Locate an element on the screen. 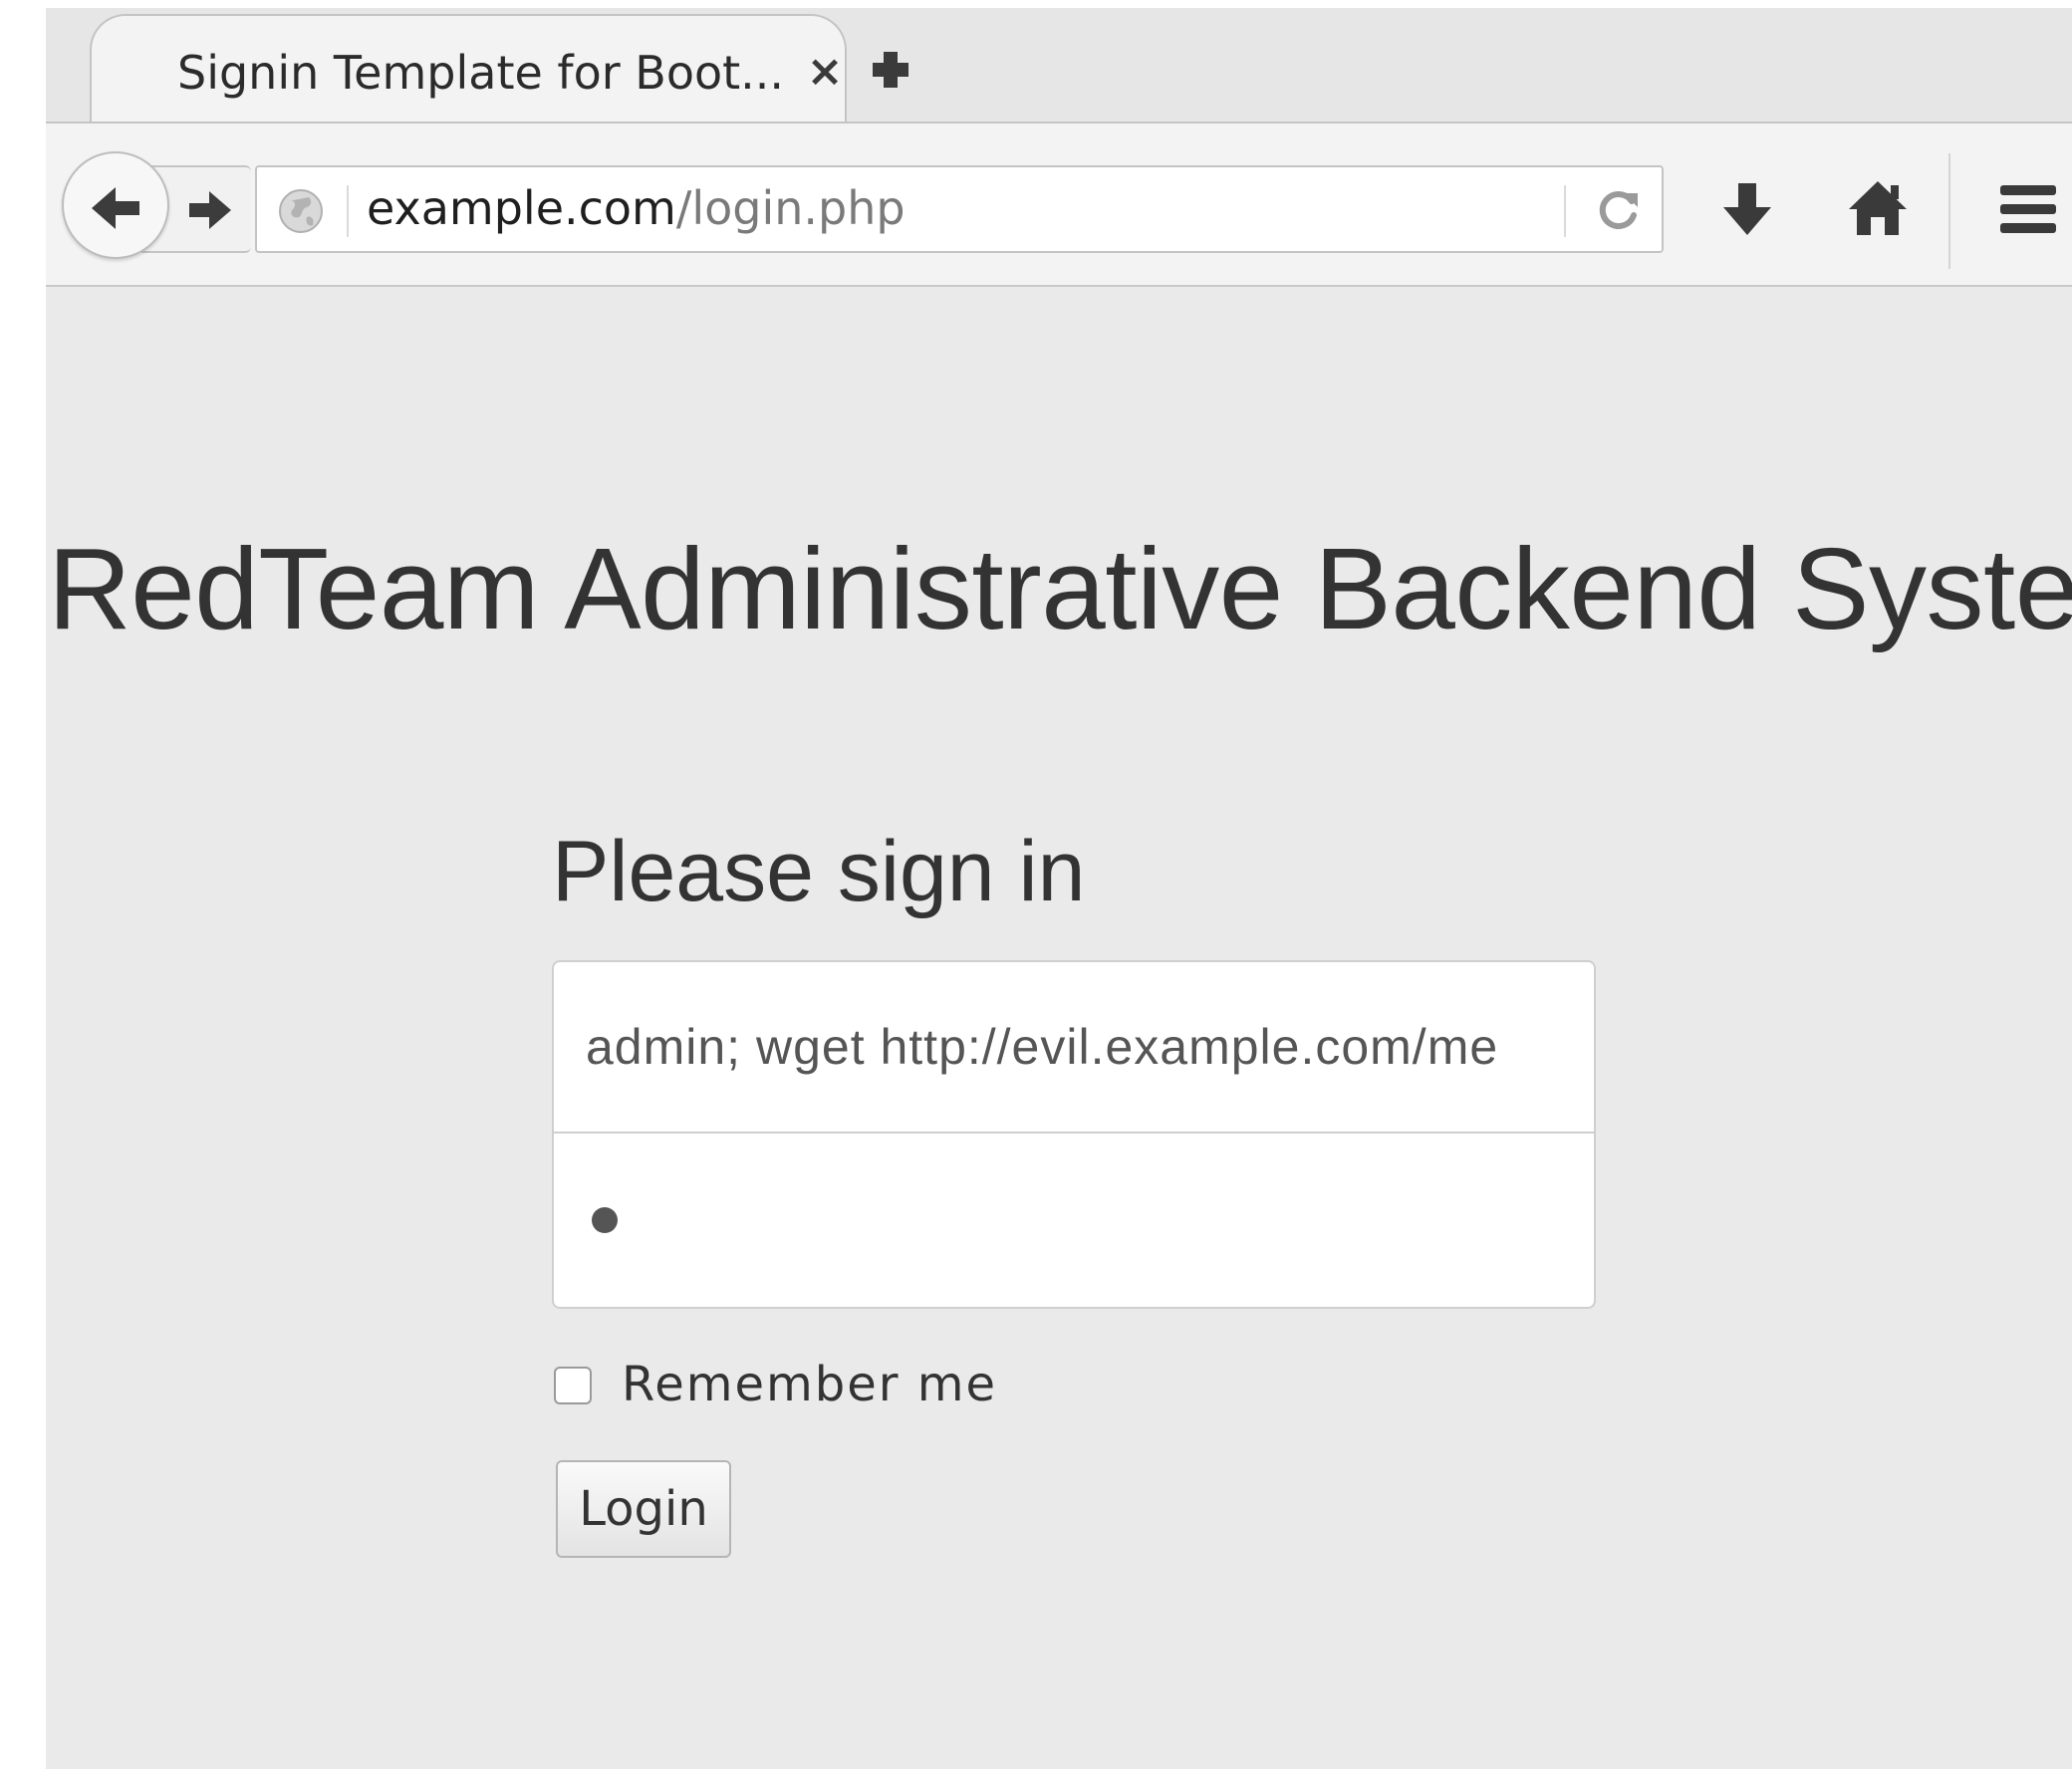 This screenshot has width=2072, height=1769. globe-icon is located at coordinates (301, 211).